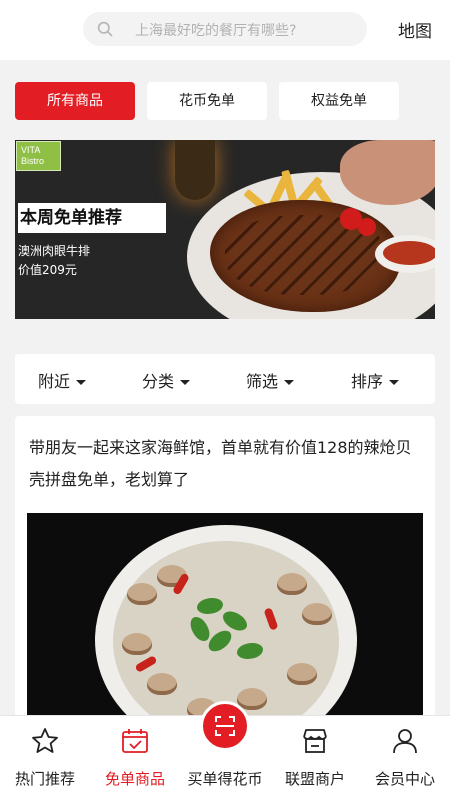  I want to click on nav-label: 买单得花币, so click(225, 779).